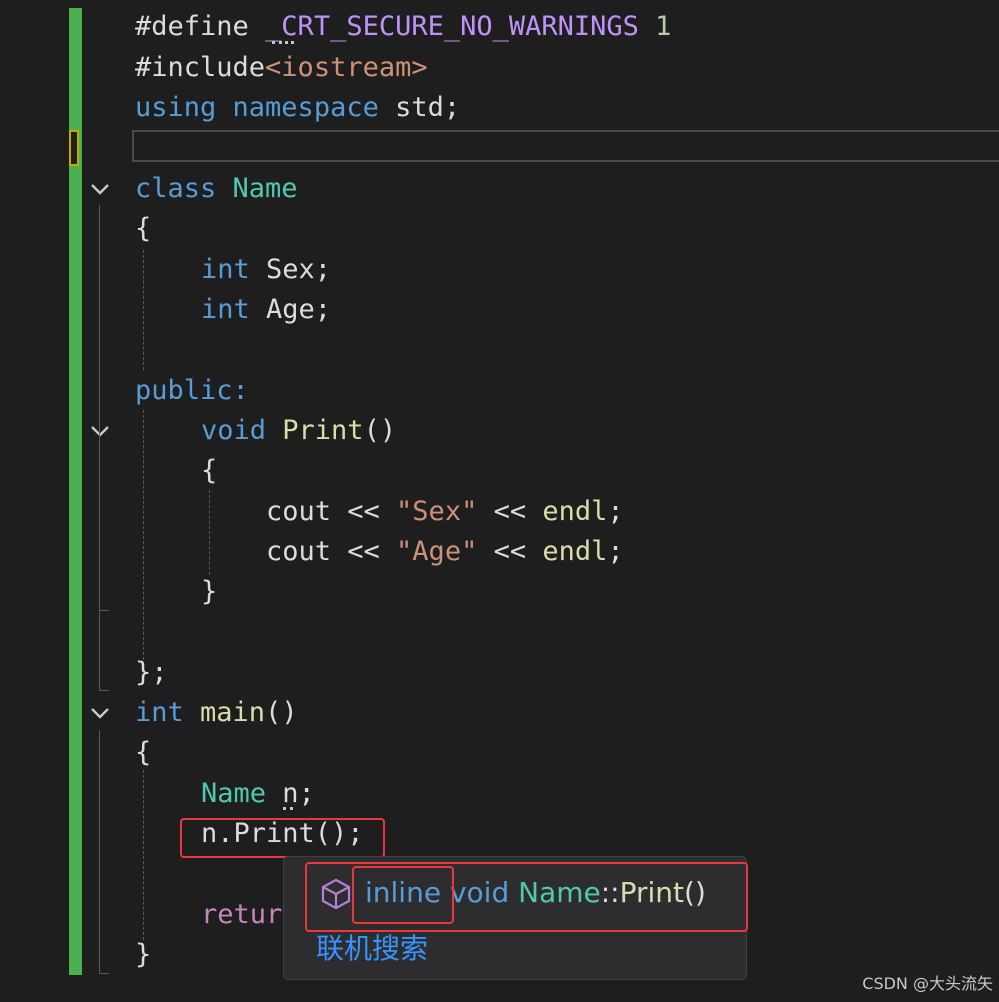  I want to click on code-line-declare-n: Name n;, so click(258, 794).